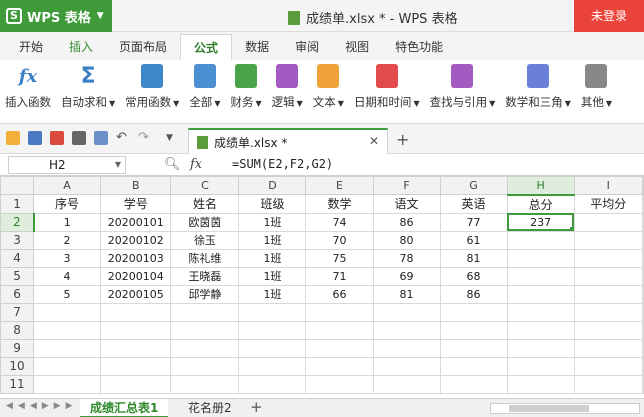 Image resolution: width=644 pixels, height=417 pixels. I want to click on row-header-5: 5, so click(17, 276).